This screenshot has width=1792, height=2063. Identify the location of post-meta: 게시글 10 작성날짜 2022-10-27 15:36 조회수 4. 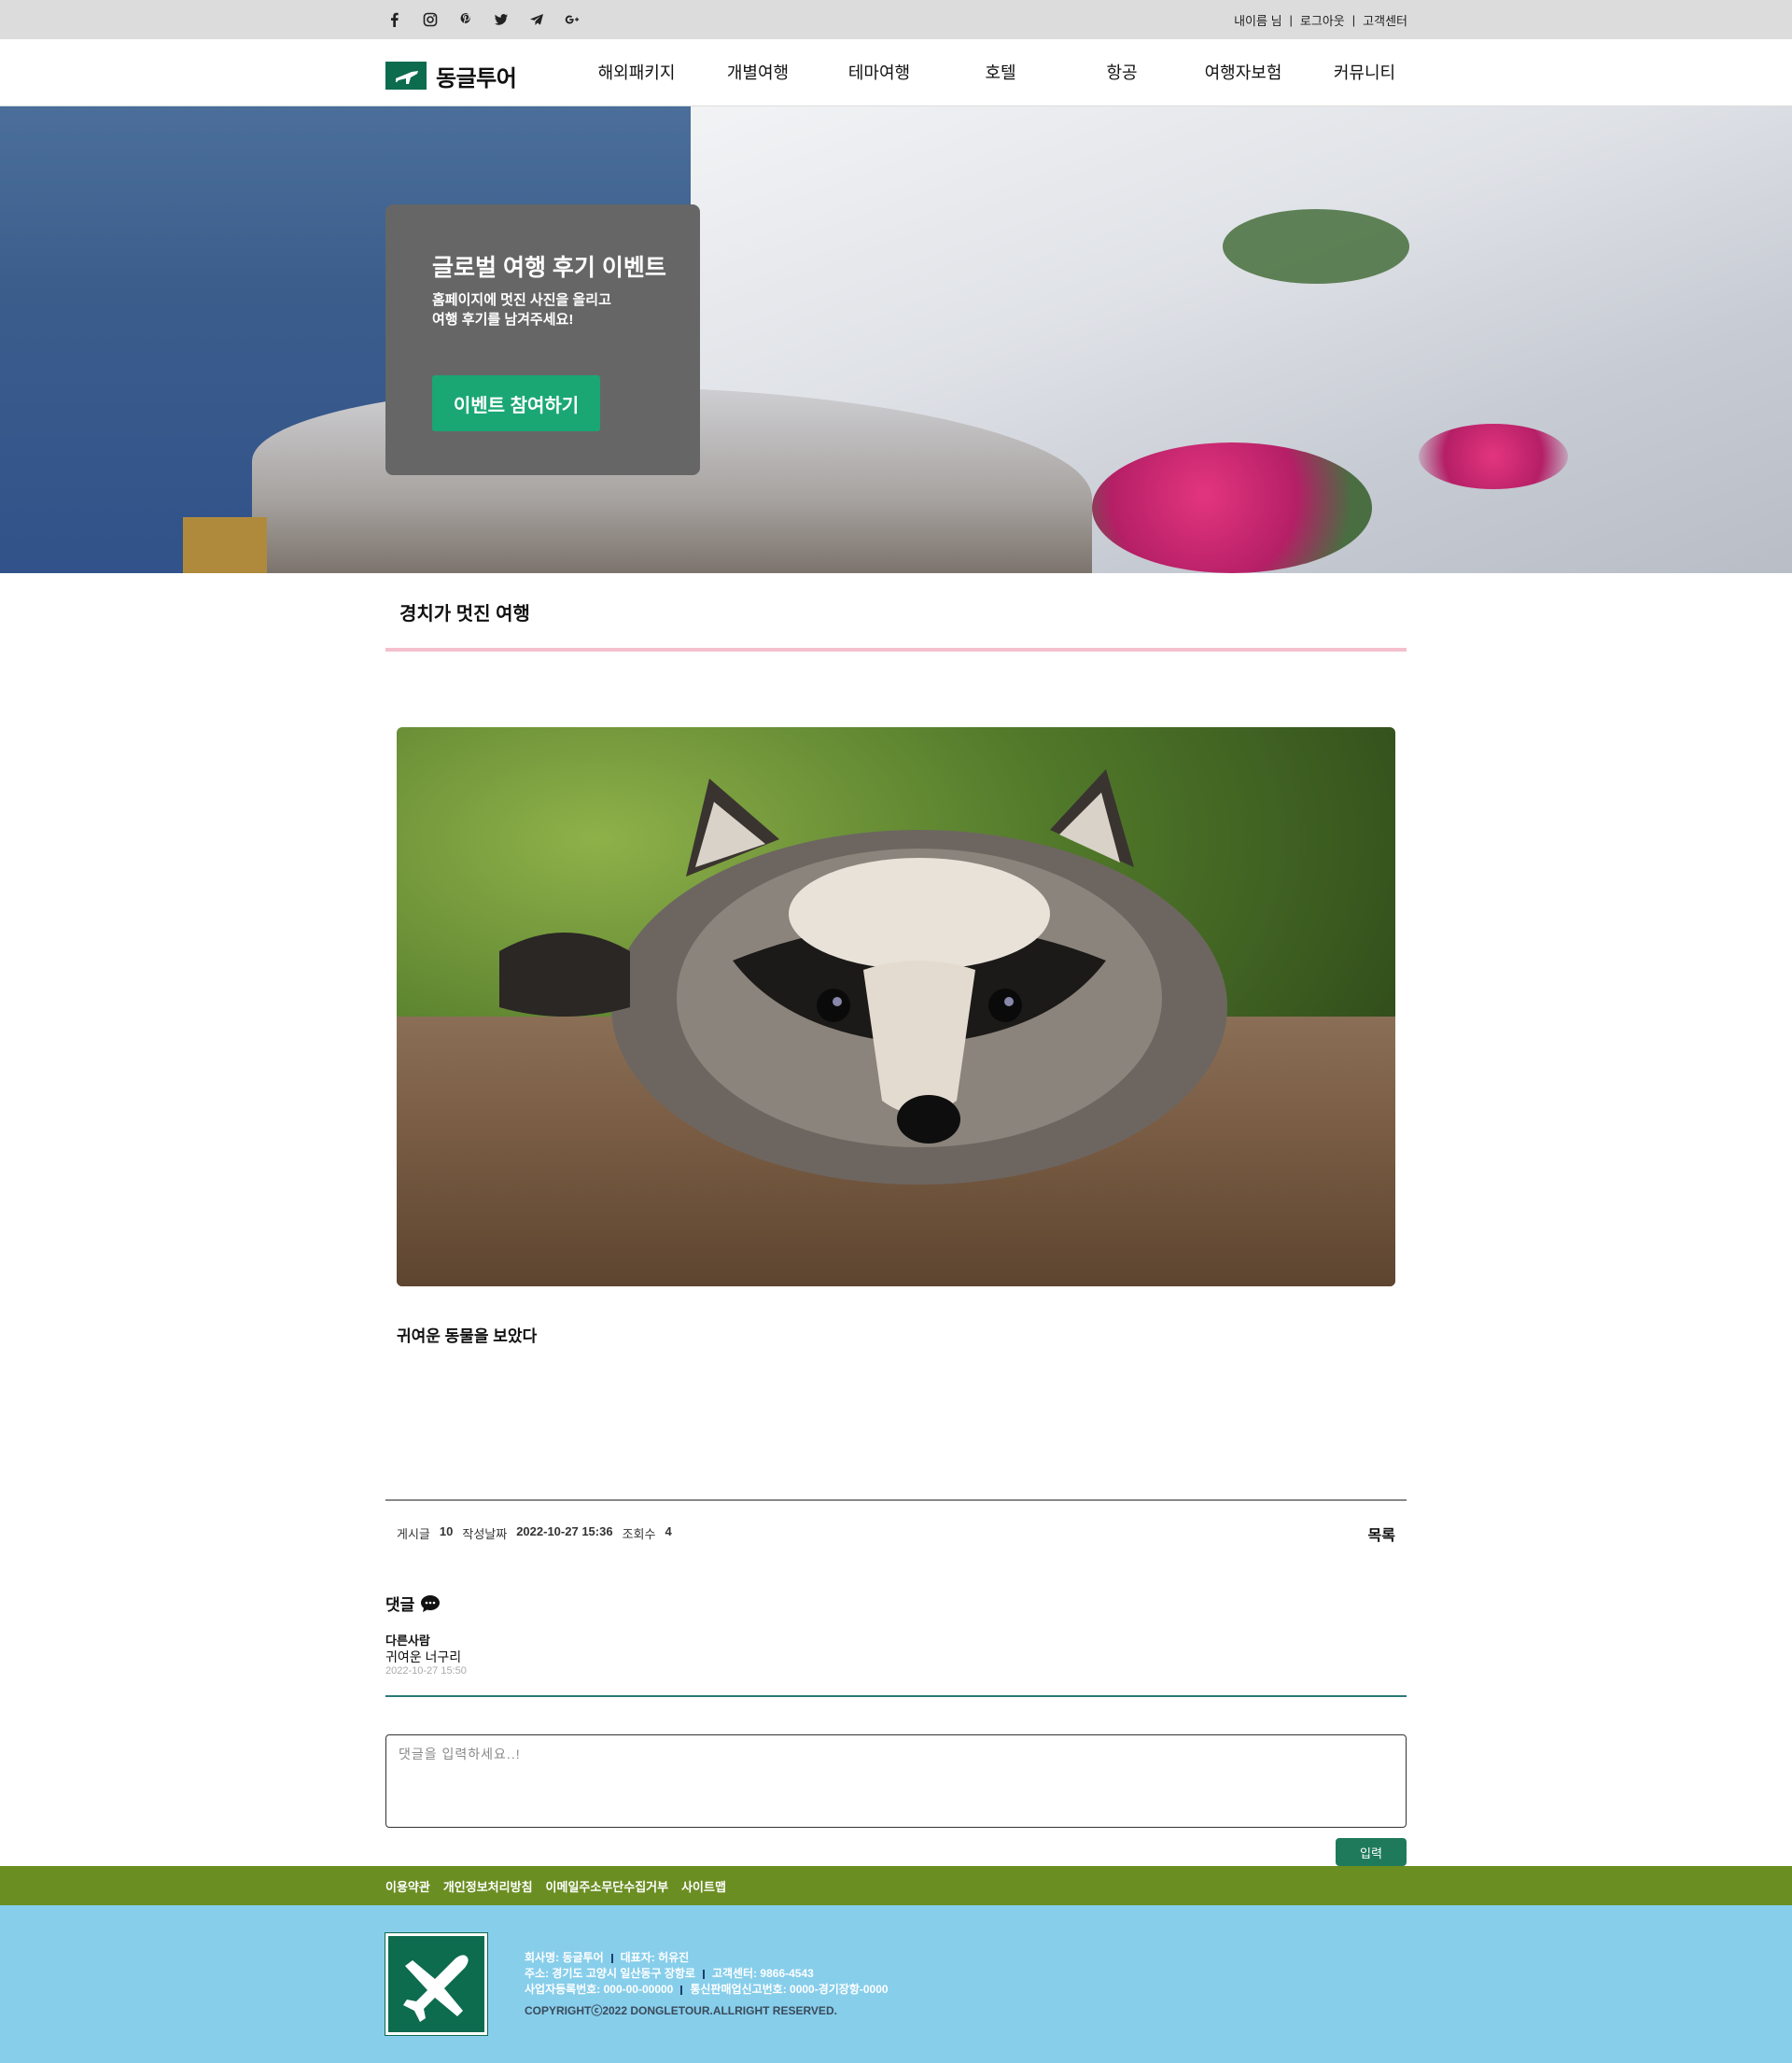
(534, 1533).